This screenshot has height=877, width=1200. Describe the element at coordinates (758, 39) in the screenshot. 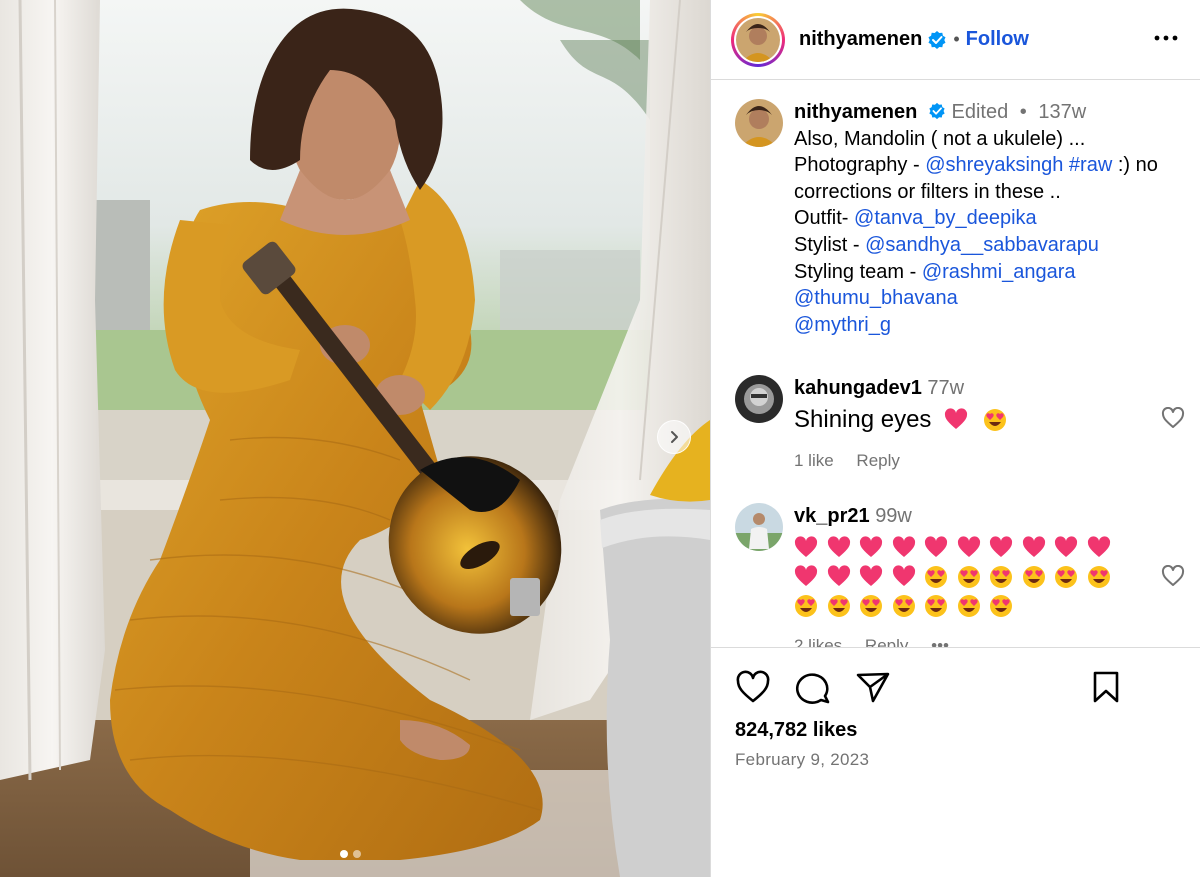

I see `story-ring` at that location.